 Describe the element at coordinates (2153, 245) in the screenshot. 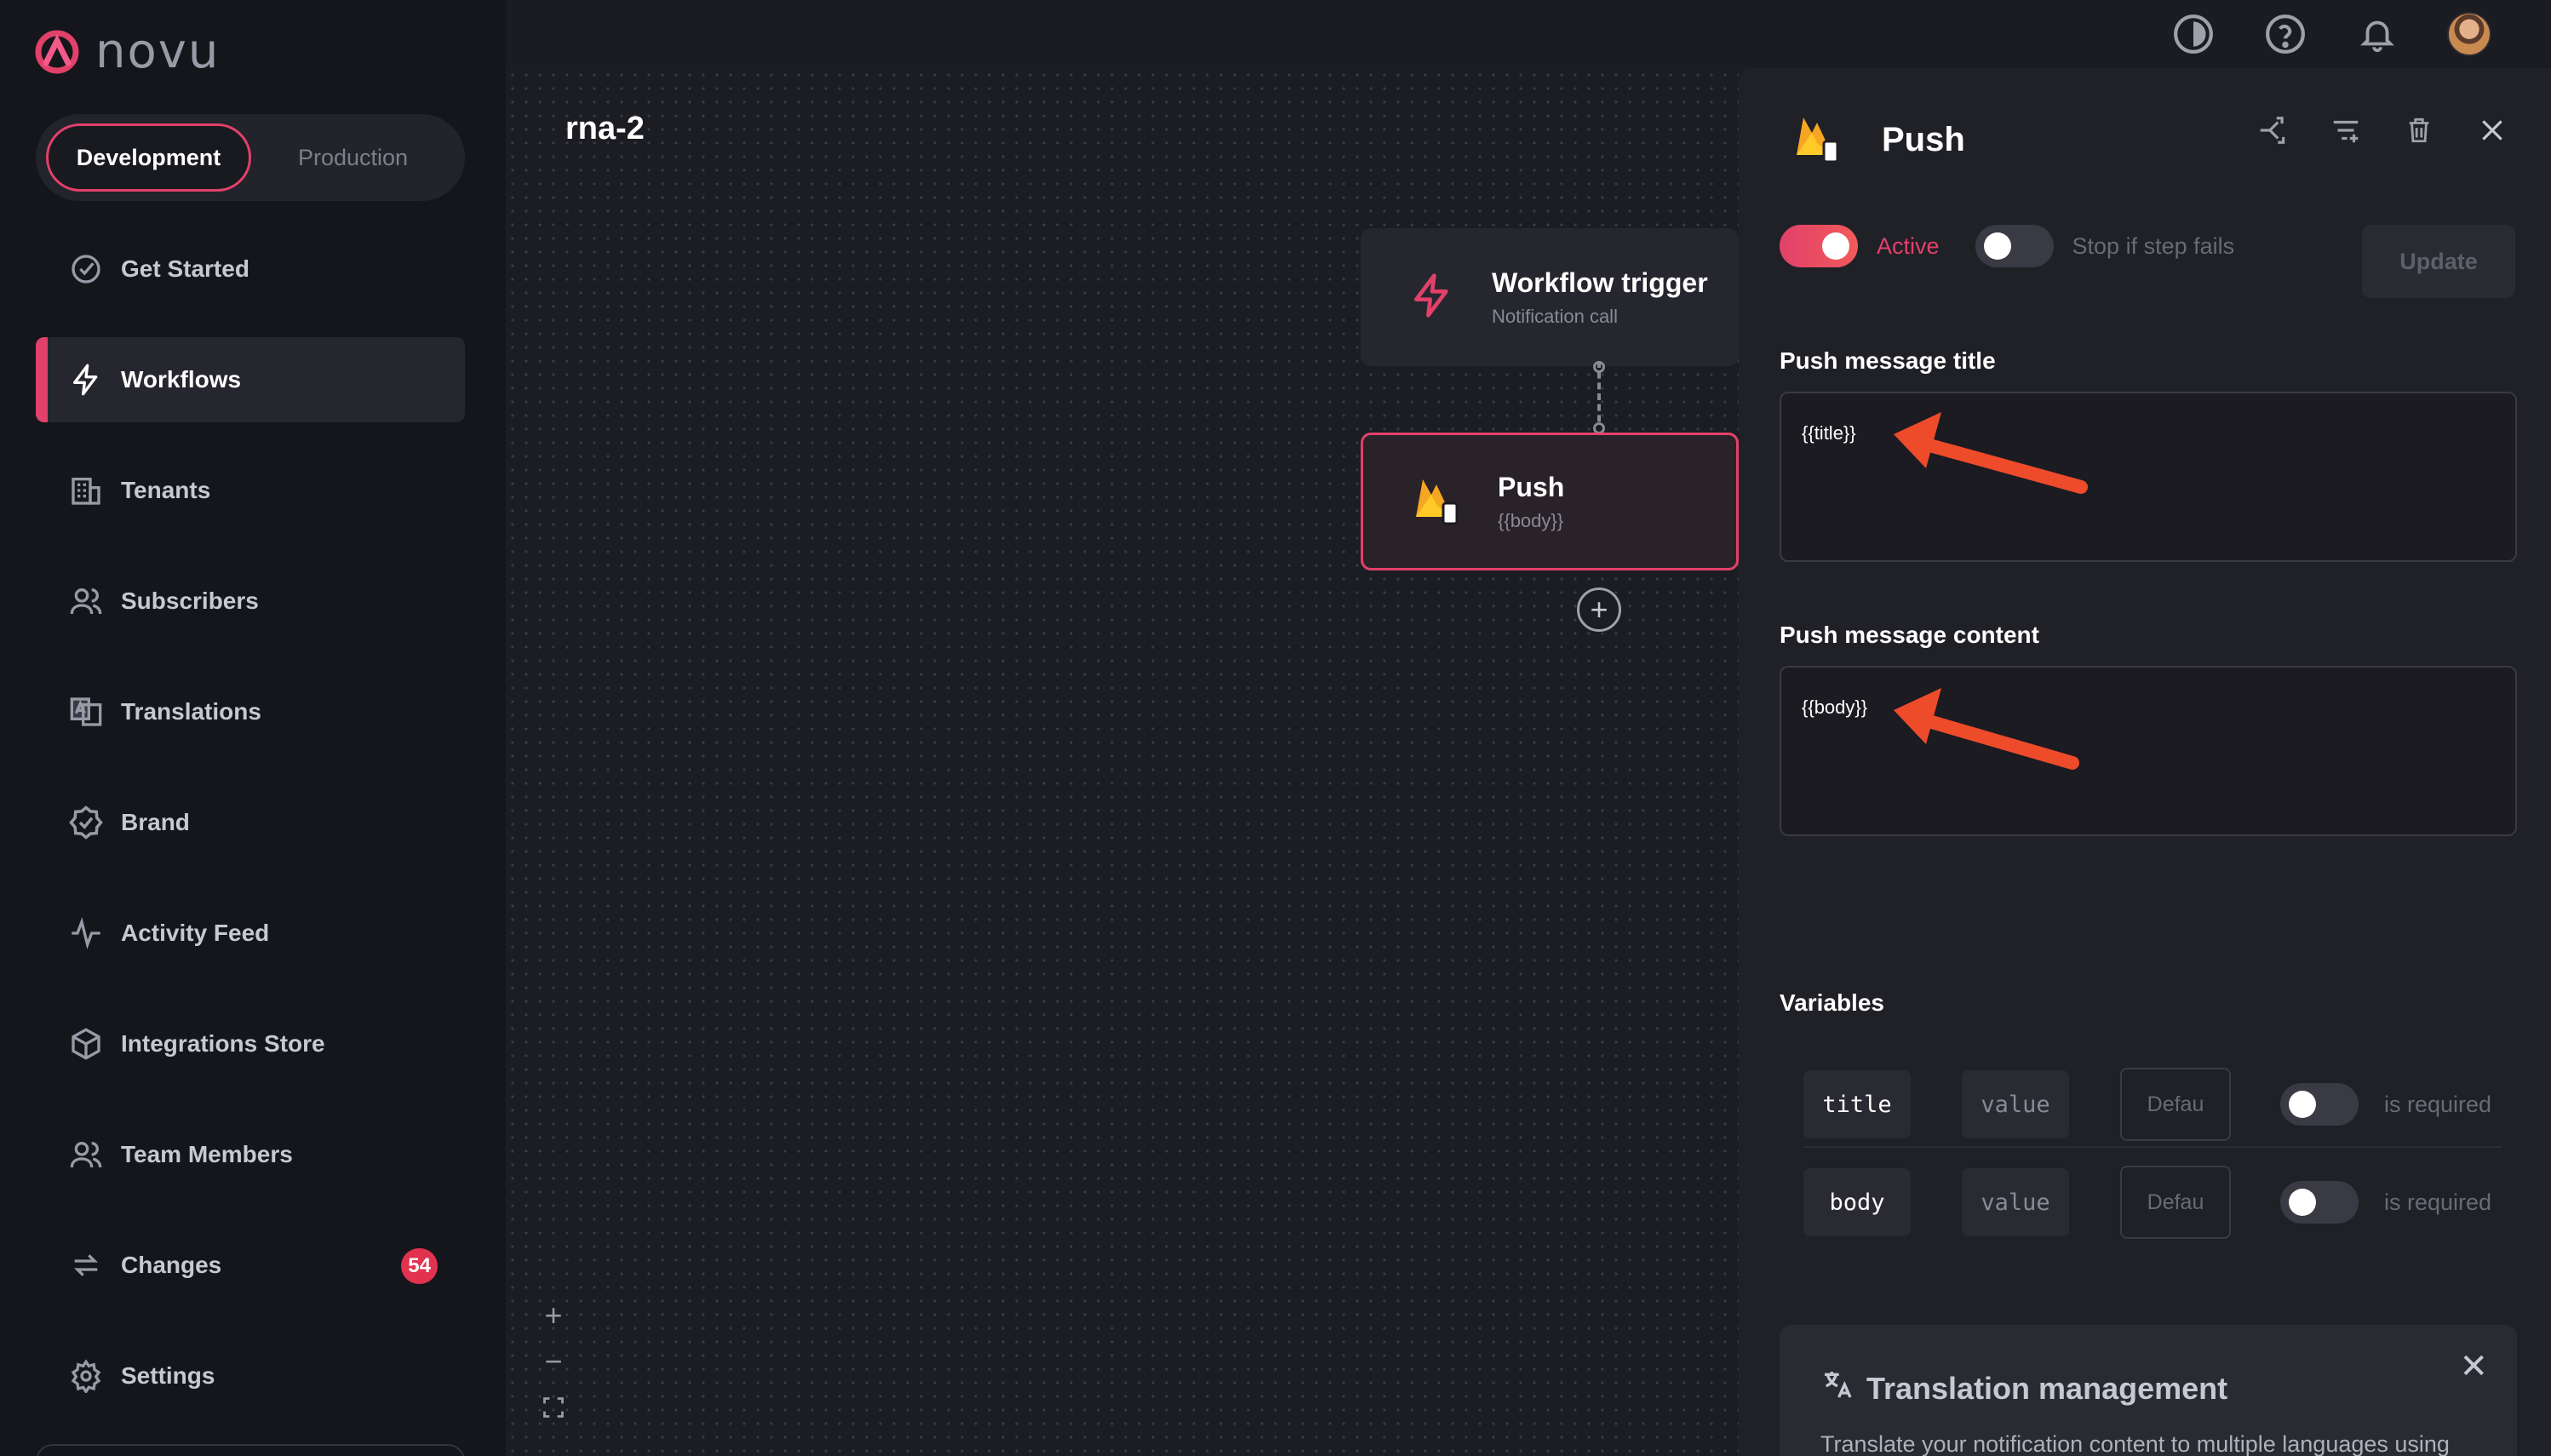

I see `stop-if-fails-label: Stop if step fails` at that location.